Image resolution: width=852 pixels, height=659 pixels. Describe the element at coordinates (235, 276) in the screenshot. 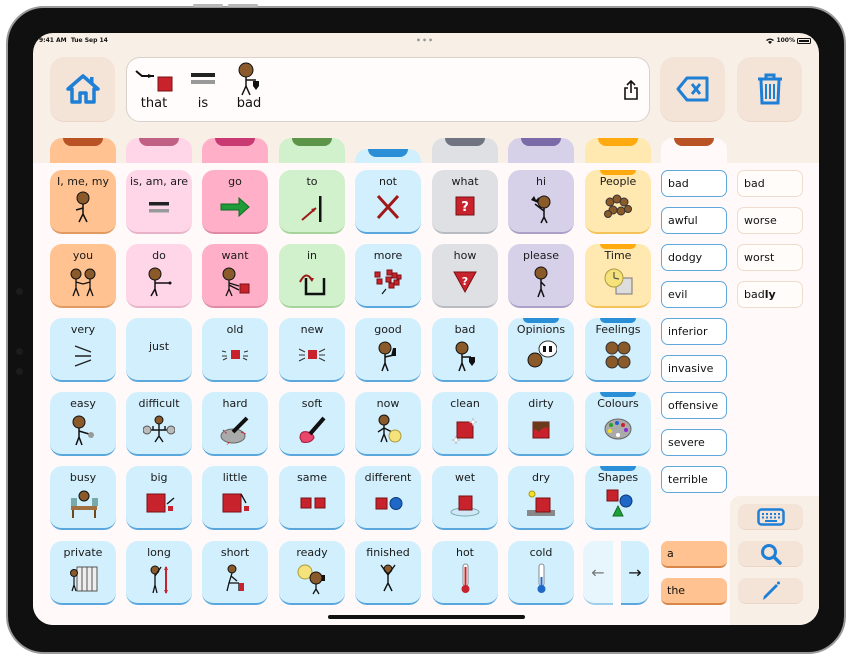

I see `vocab-cell-want: want` at that location.